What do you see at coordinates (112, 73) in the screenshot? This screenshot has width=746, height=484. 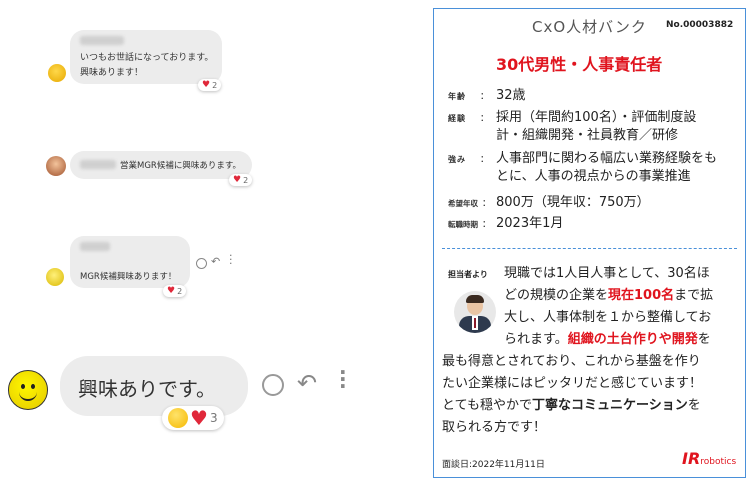 I see `message-text: 興味あります！` at bounding box center [112, 73].